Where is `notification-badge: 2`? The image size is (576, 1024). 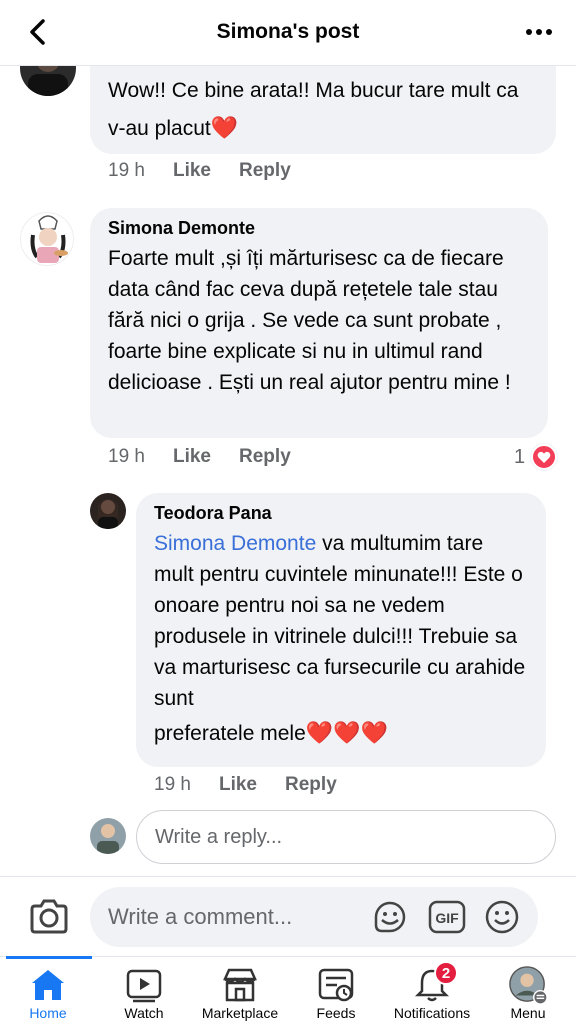
notification-badge: 2 is located at coordinates (446, 973).